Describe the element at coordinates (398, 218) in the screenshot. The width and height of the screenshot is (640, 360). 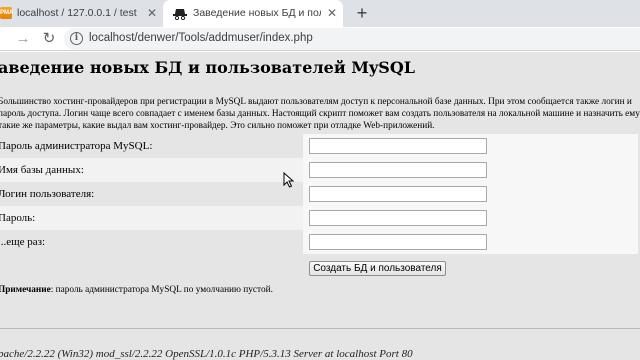
I see `password-input` at that location.